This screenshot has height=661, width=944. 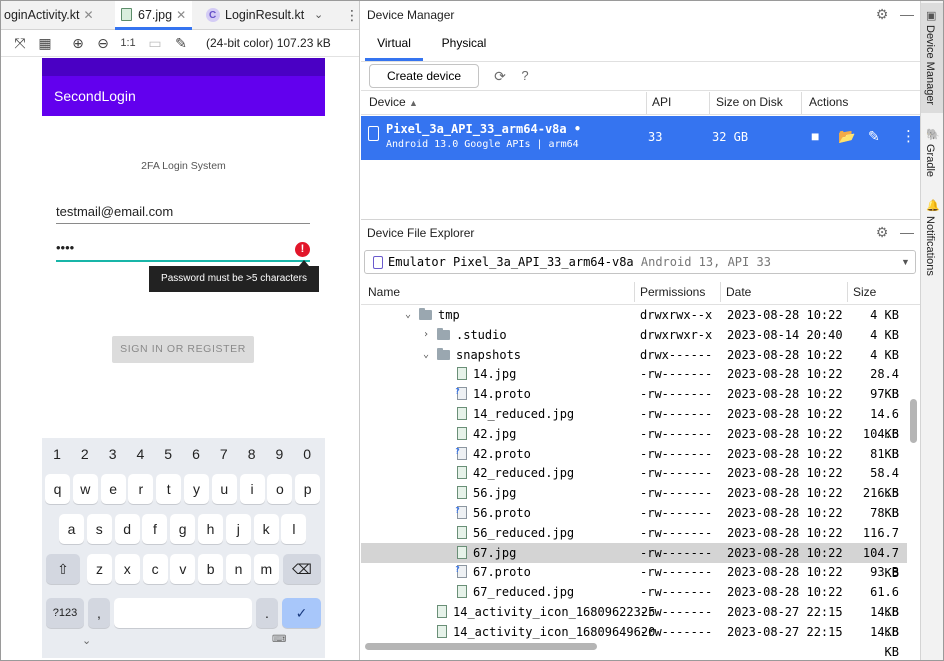 What do you see at coordinates (155, 529) in the screenshot?
I see `letter-key: f` at bounding box center [155, 529].